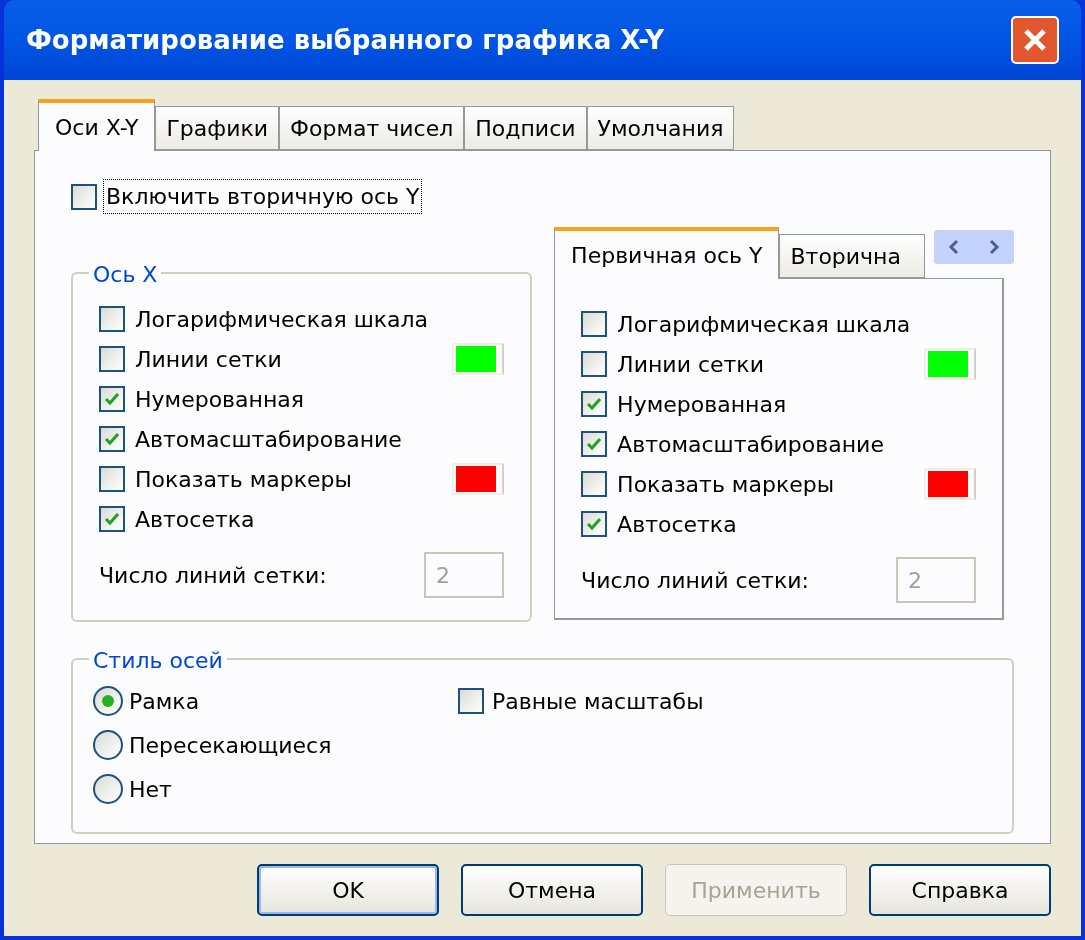  What do you see at coordinates (525, 128) in the screenshot?
I see `tab: Подписи` at bounding box center [525, 128].